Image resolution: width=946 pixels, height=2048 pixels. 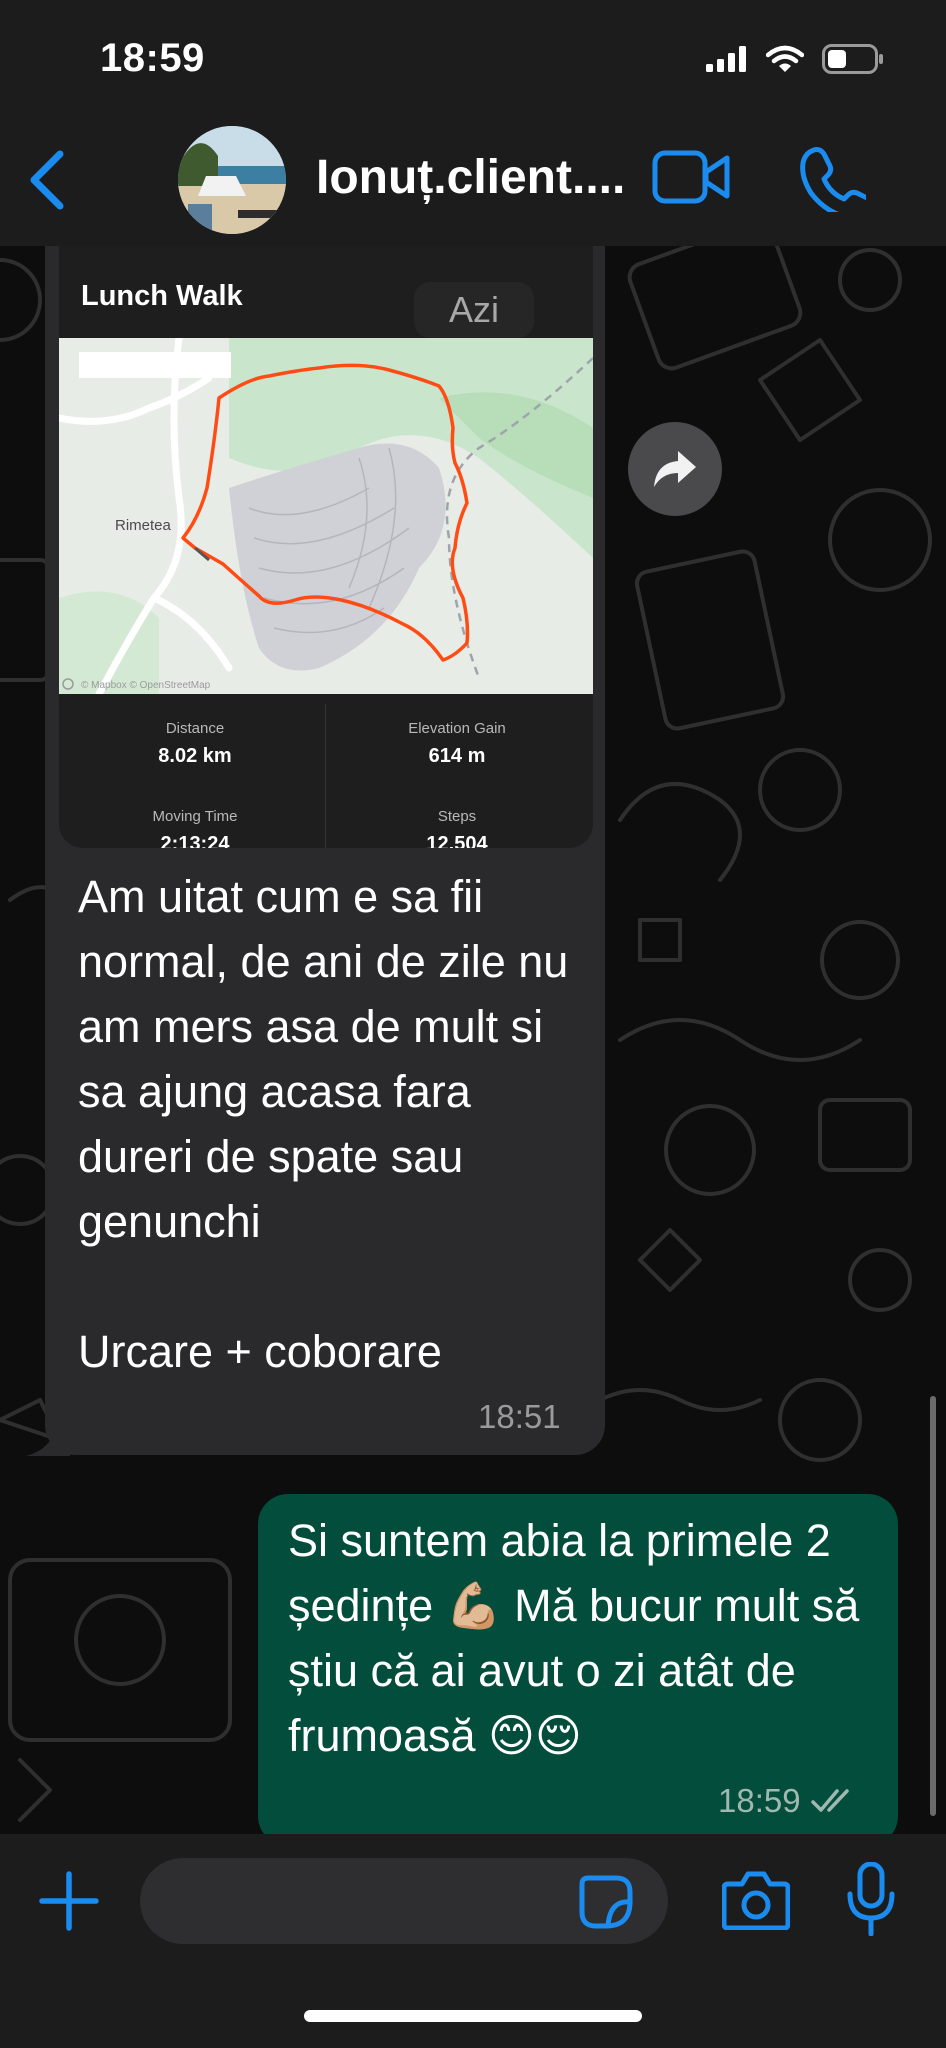 I want to click on wifi-icon, so click(x=785, y=58).